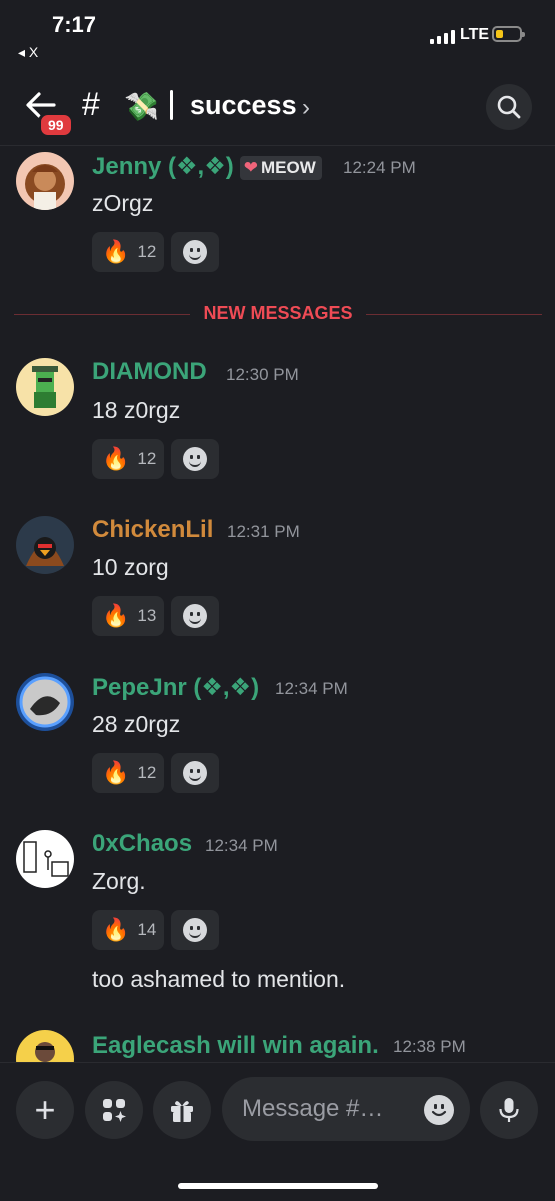  I want to click on gift-icon, so click(182, 1111).